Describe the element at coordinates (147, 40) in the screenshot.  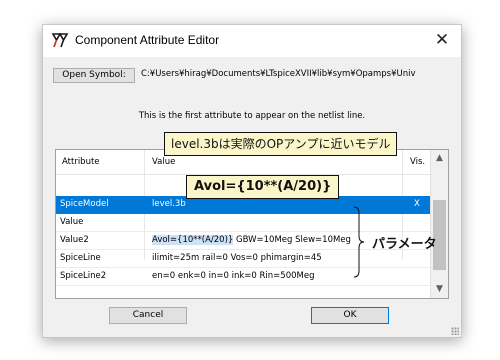
I see `window-title: Component Attribute Editor` at that location.